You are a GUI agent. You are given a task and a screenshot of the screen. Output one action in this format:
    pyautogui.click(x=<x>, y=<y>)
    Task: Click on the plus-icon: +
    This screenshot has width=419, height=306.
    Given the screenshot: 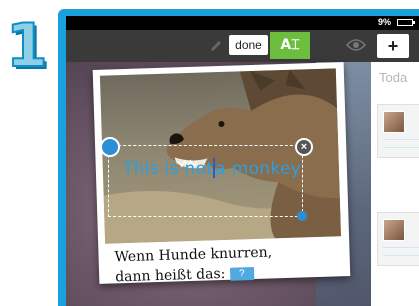 What is the action you would take?
    pyautogui.click(x=393, y=46)
    